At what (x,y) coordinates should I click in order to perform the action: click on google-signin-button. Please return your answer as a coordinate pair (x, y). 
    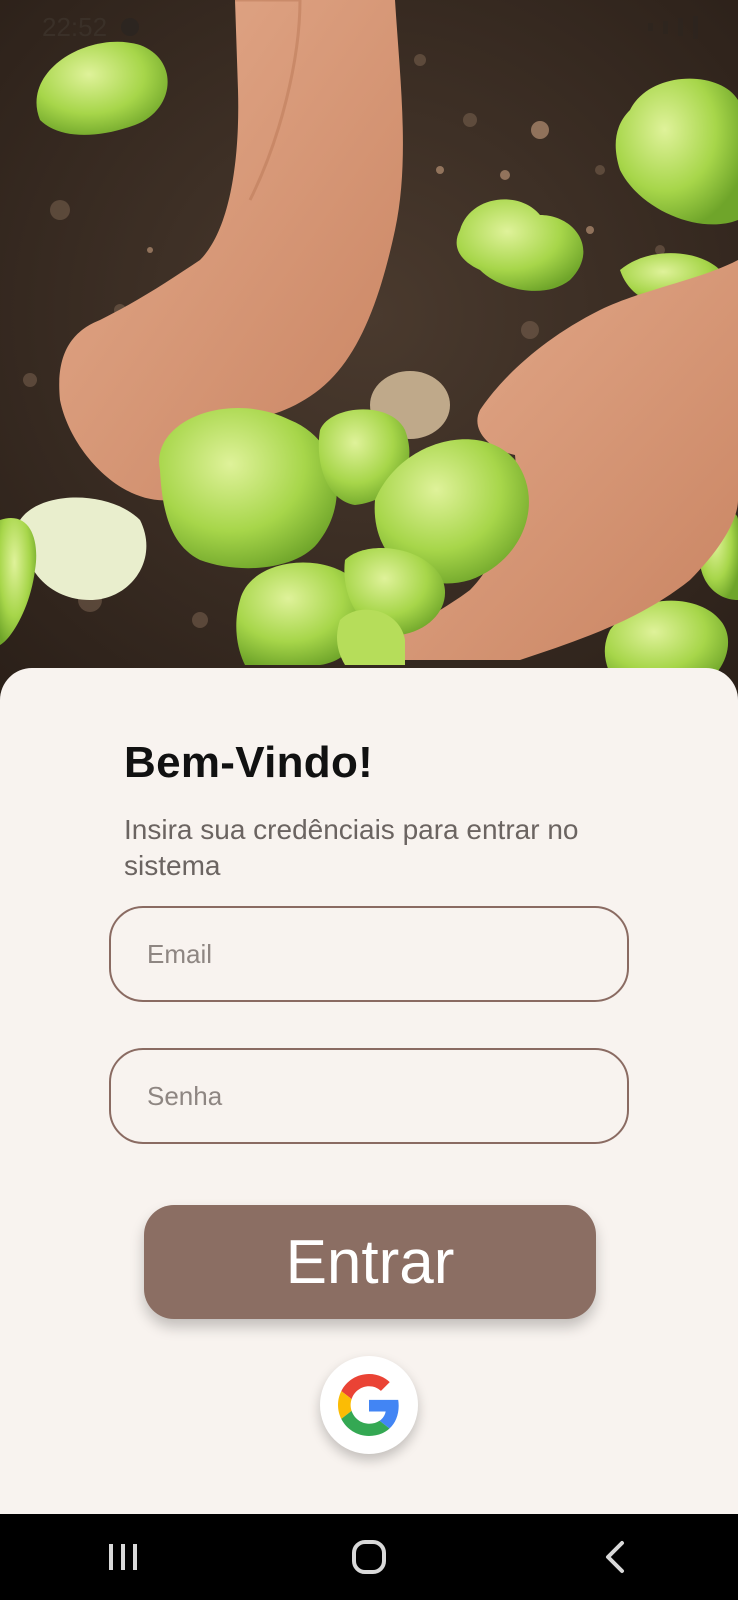
    Looking at the image, I should click on (369, 1405).